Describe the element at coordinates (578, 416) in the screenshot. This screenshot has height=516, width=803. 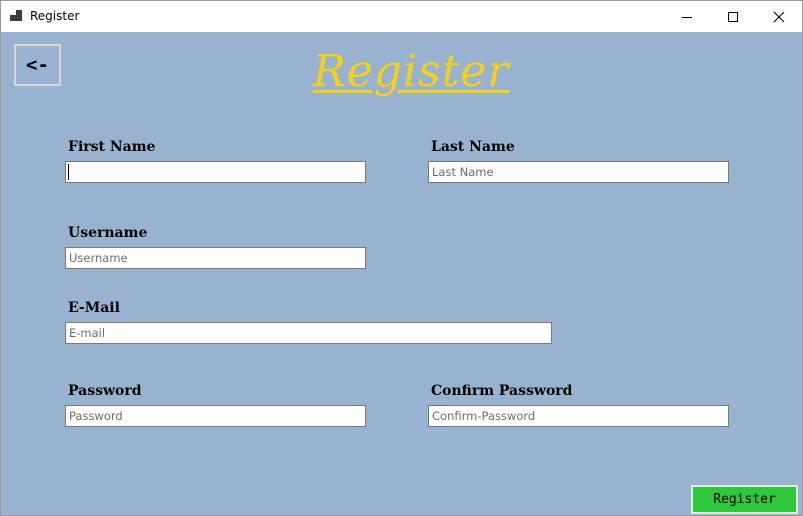
I see `confirm-password-field` at that location.